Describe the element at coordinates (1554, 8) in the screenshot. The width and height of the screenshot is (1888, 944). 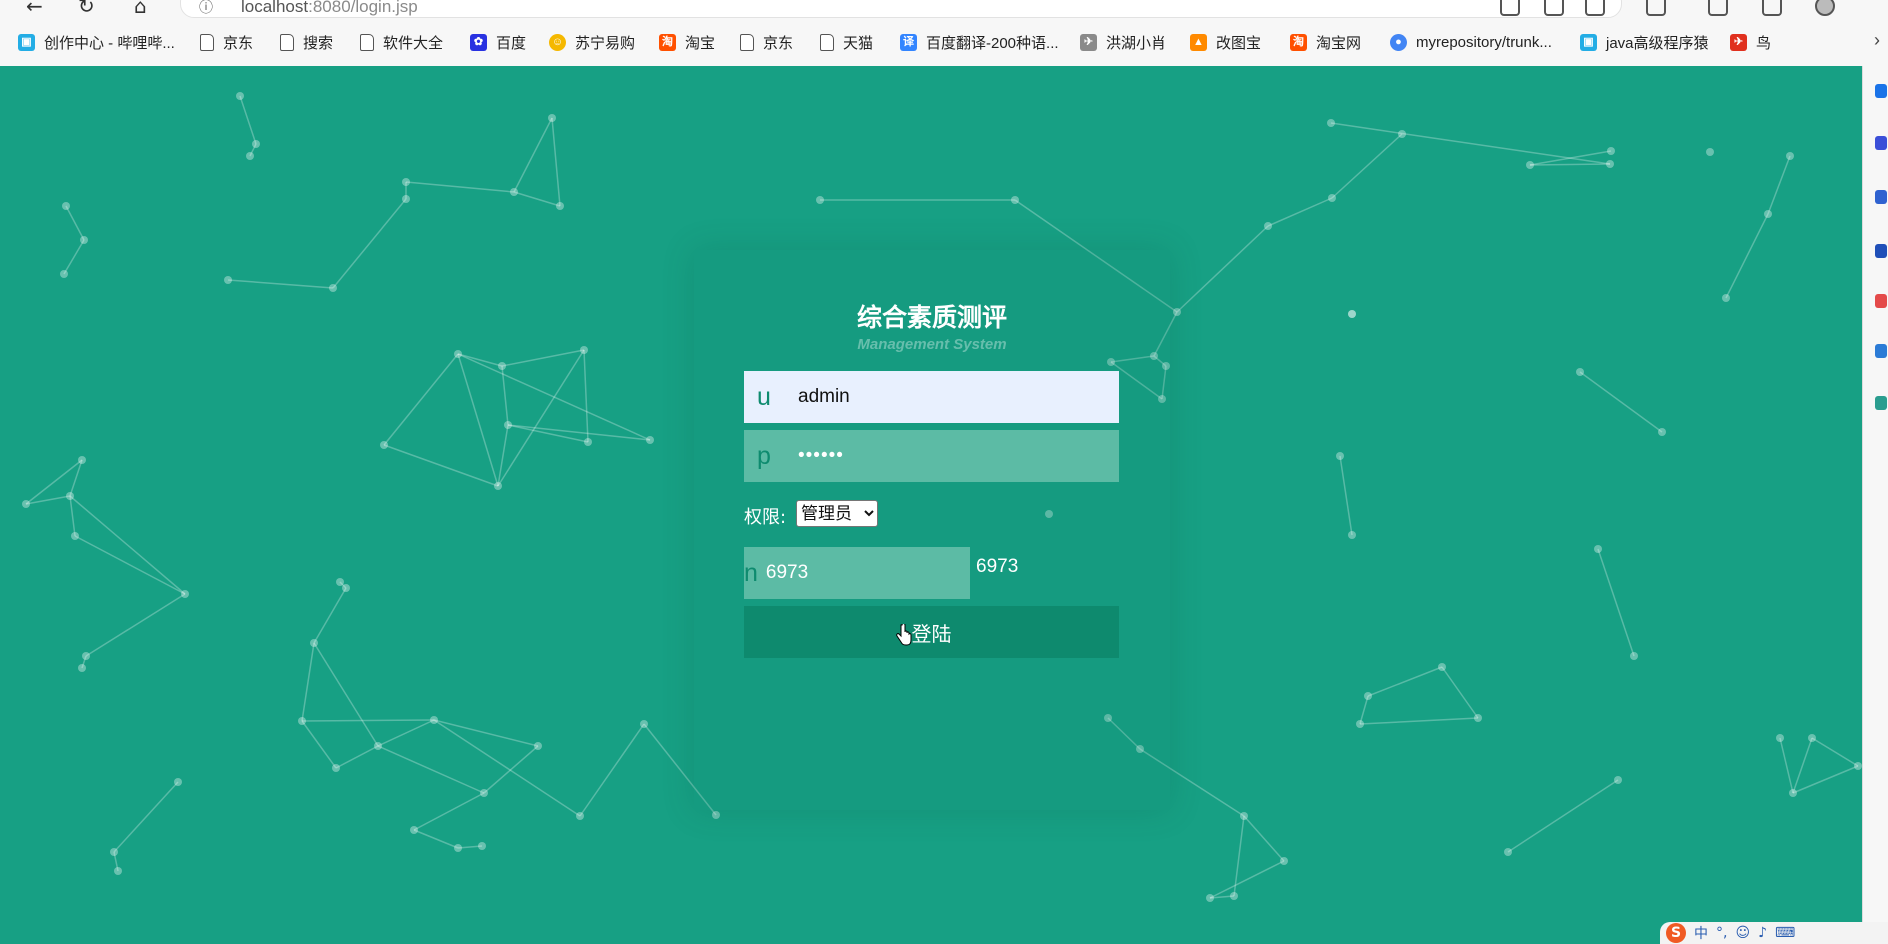
I see `read-aloud-icon` at that location.